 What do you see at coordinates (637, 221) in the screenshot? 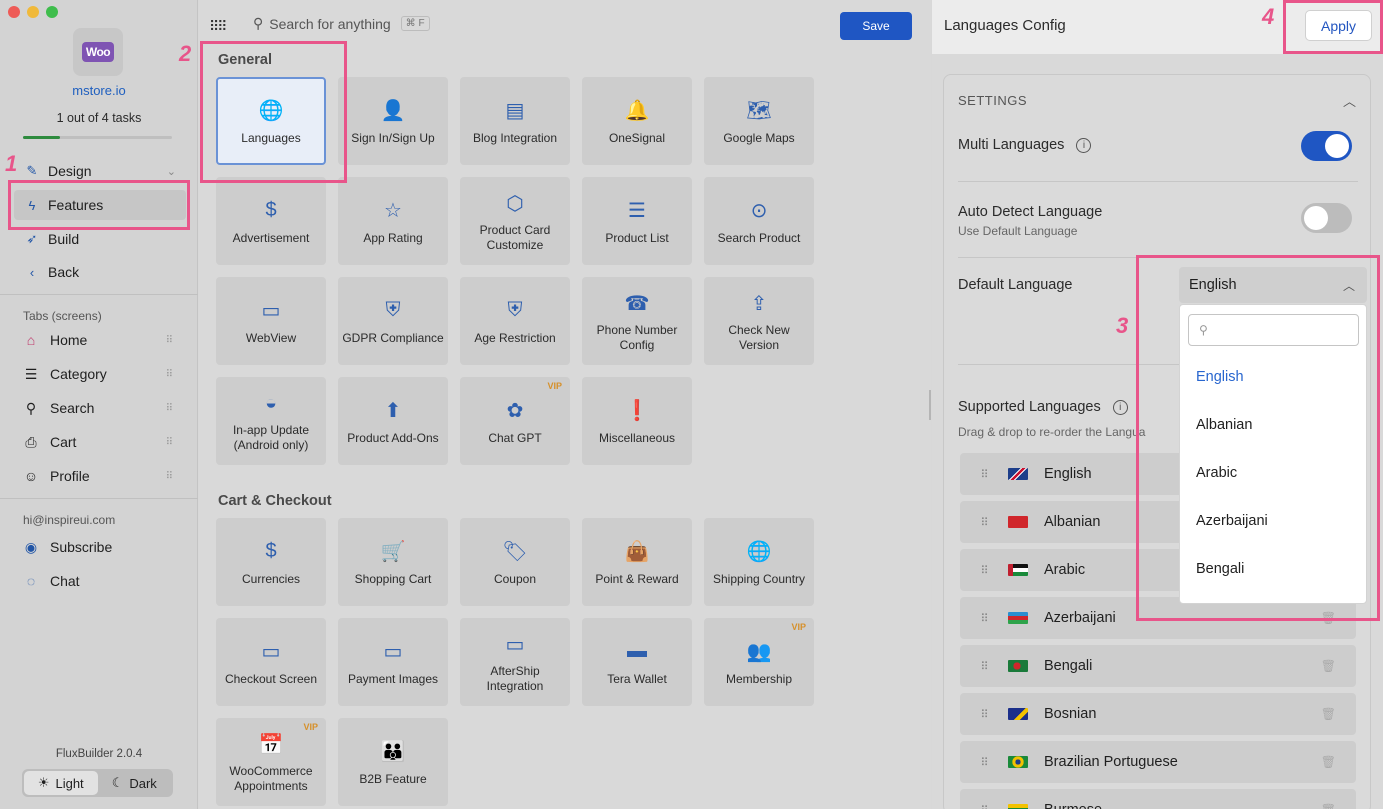
I see `feature-card: ☰ Product List` at bounding box center [637, 221].